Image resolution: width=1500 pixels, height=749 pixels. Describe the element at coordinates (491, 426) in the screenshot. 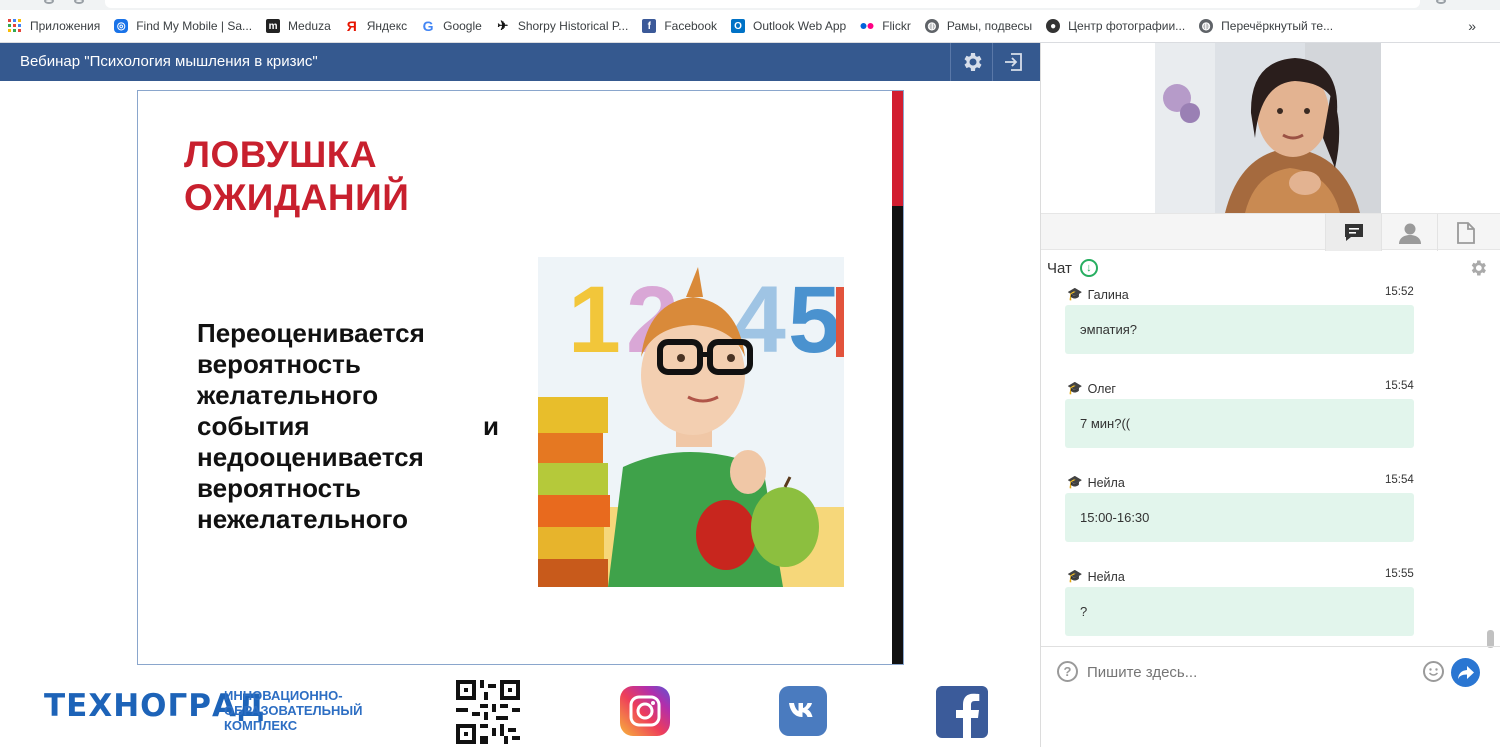

I see `slide-conjunction: и` at that location.